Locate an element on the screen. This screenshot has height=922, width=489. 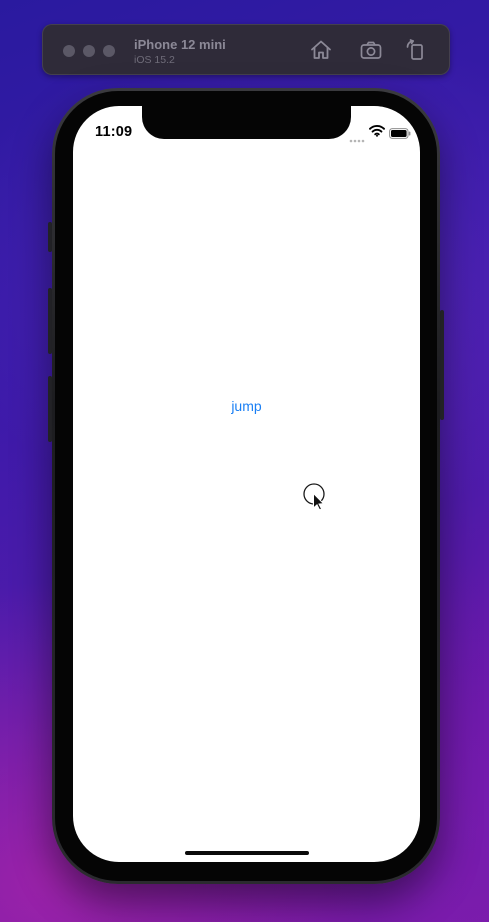
rotate-icon is located at coordinates (416, 50).